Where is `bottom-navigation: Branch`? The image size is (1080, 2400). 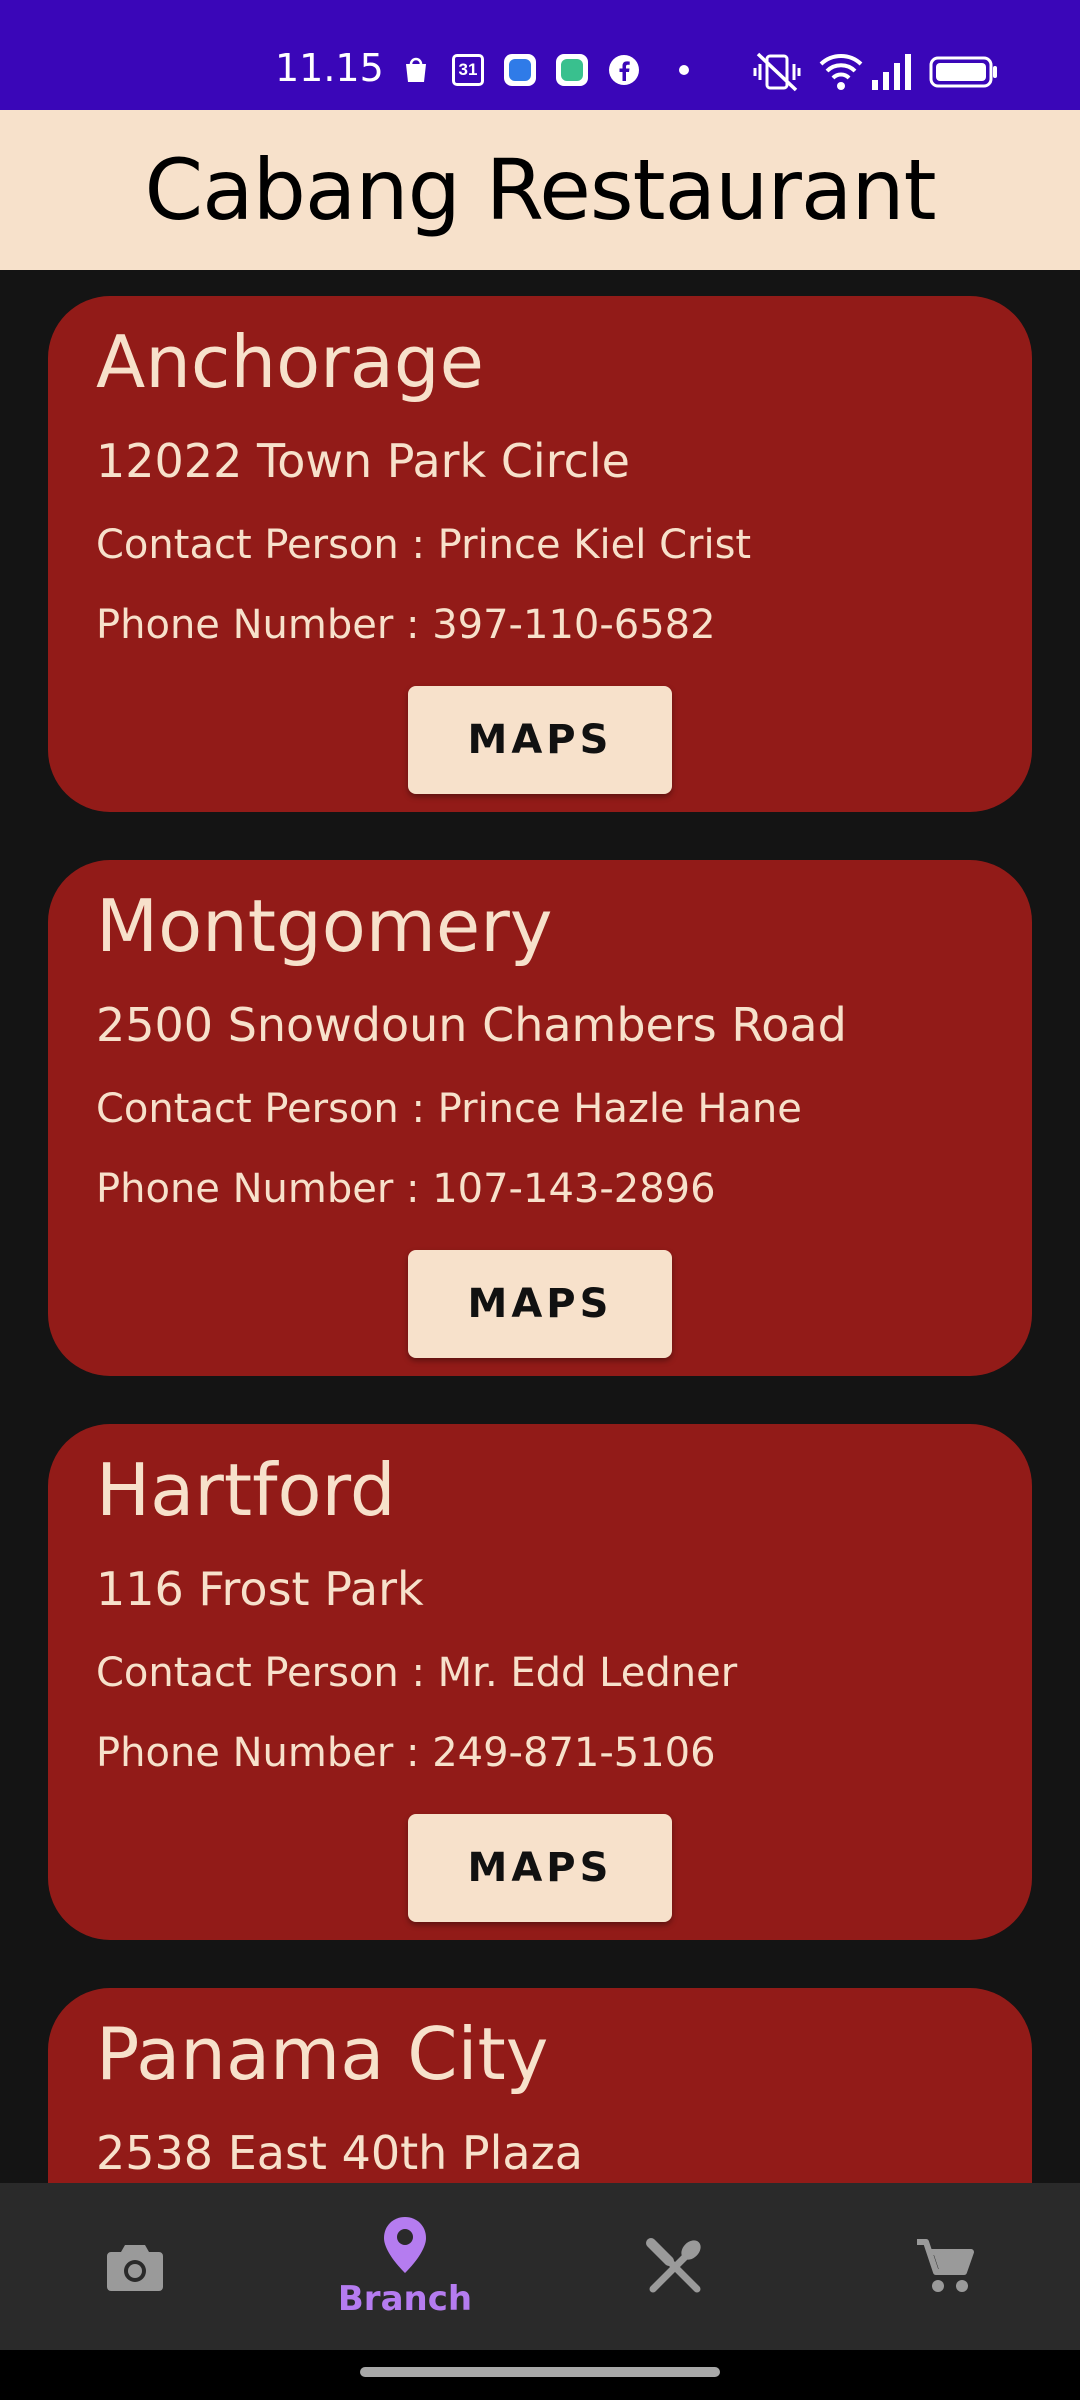 bottom-navigation: Branch is located at coordinates (540, 2266).